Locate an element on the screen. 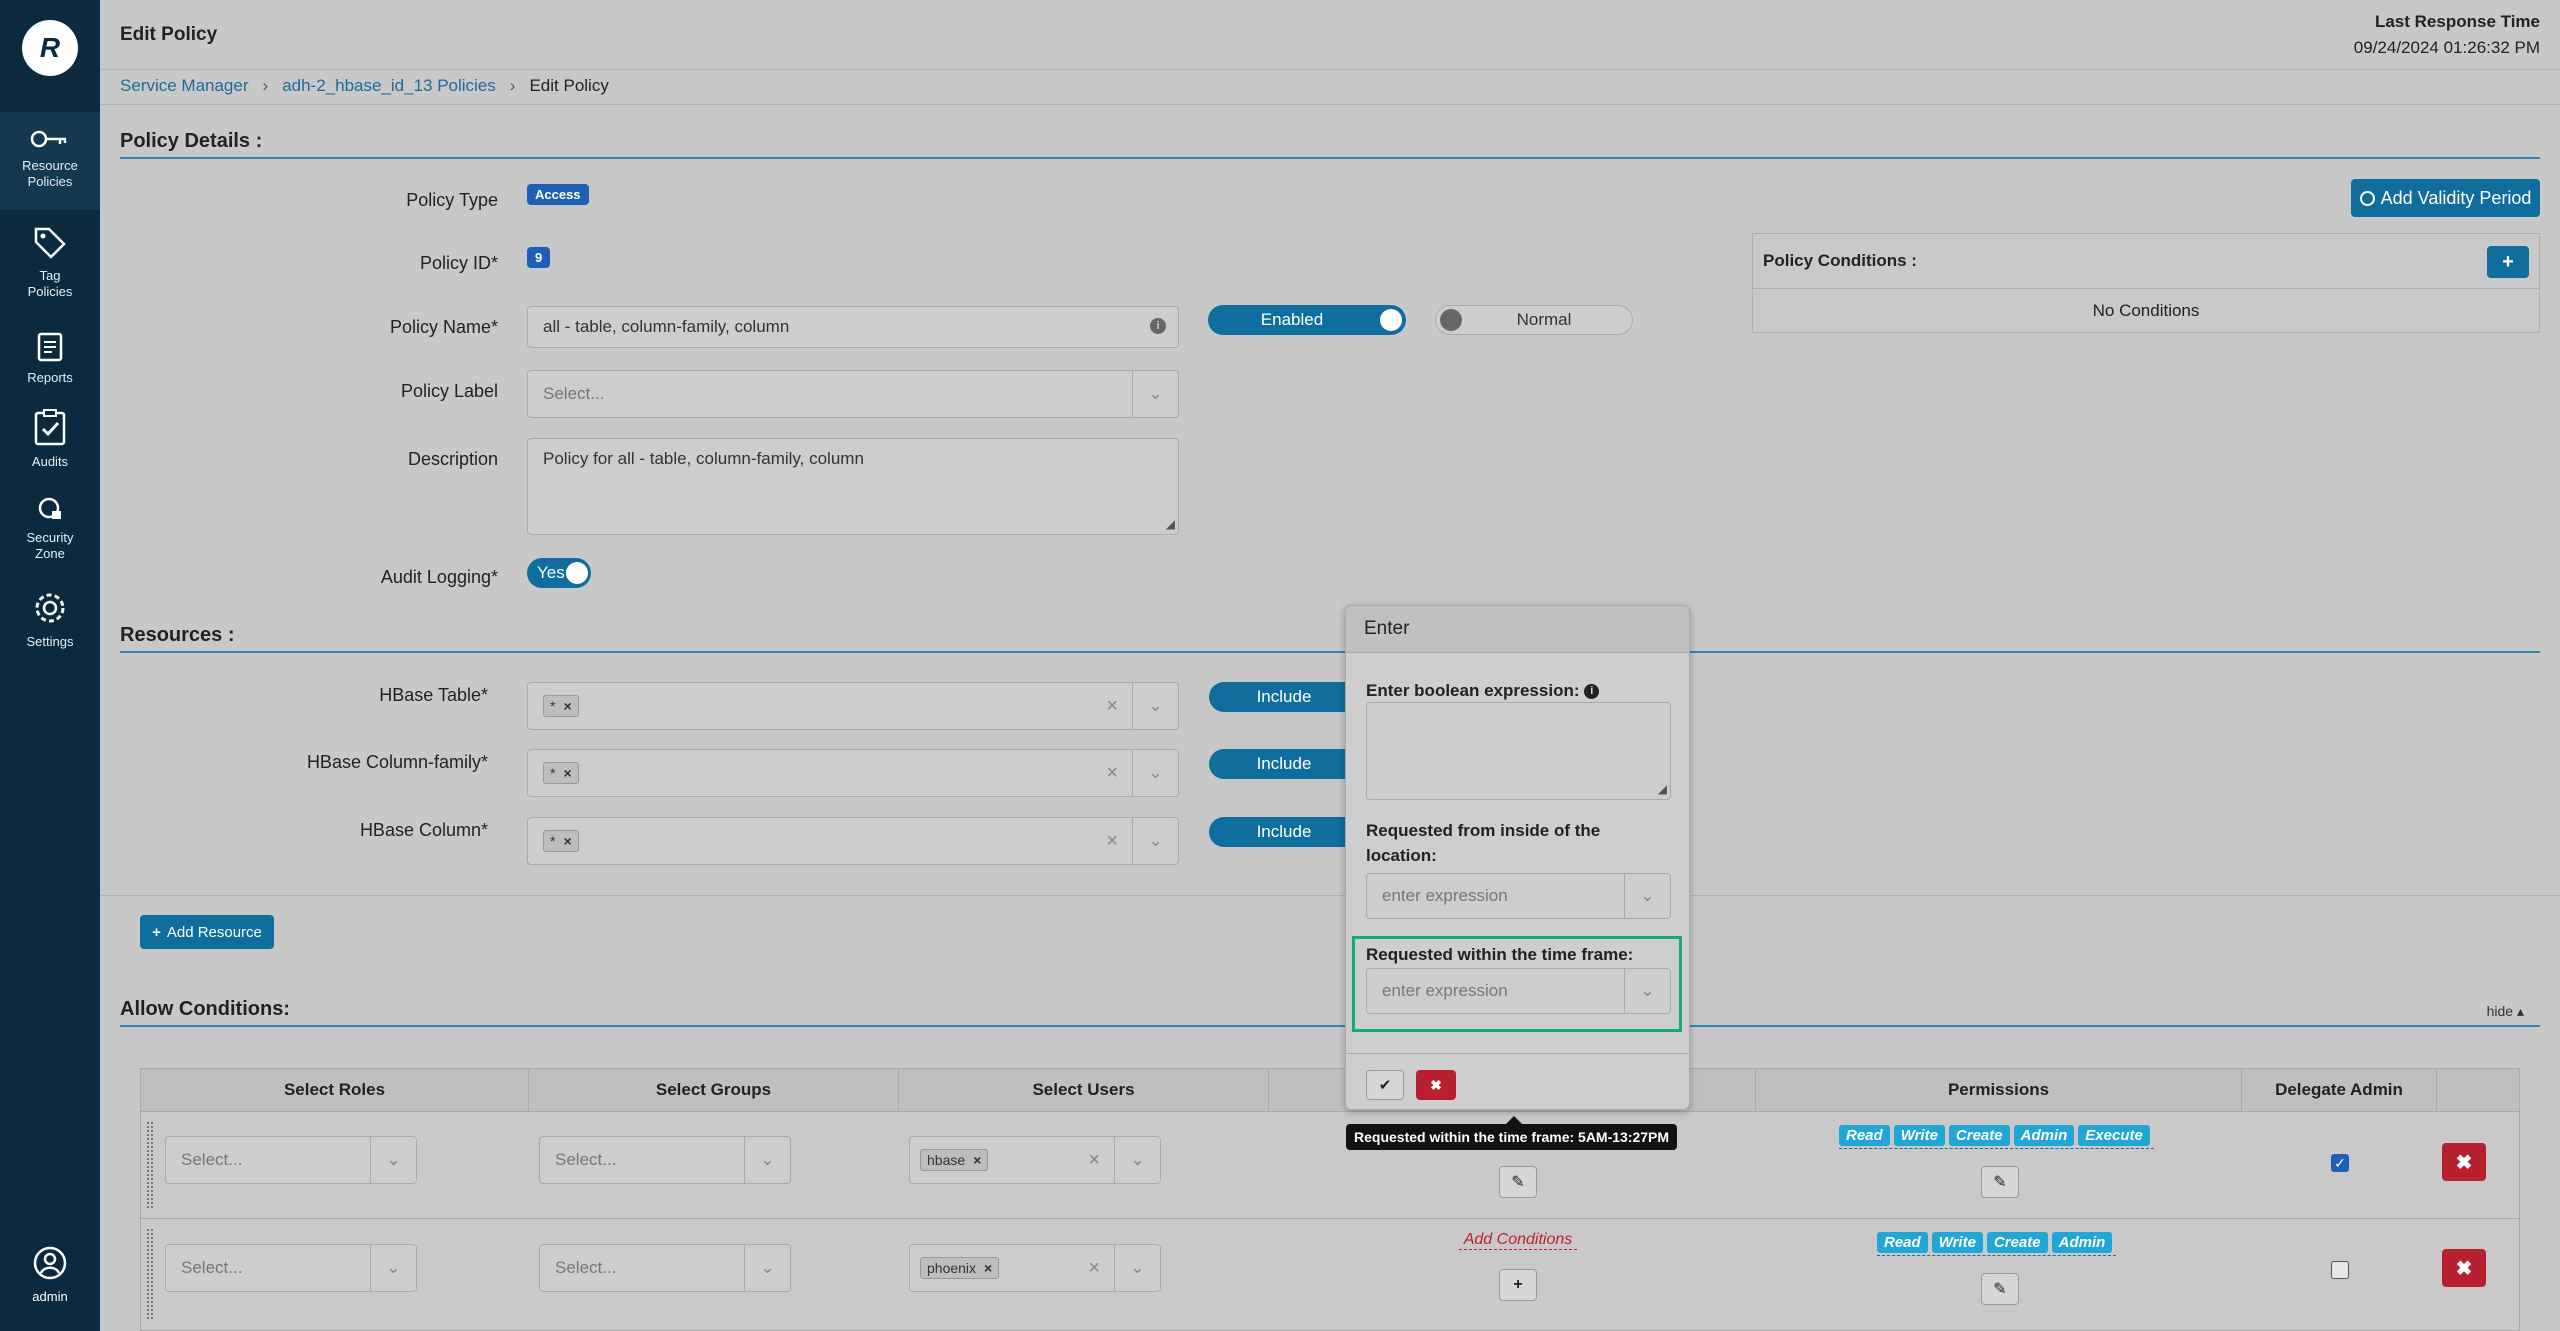  hbase-column-family-label: HBase Column-family* is located at coordinates (397, 762).